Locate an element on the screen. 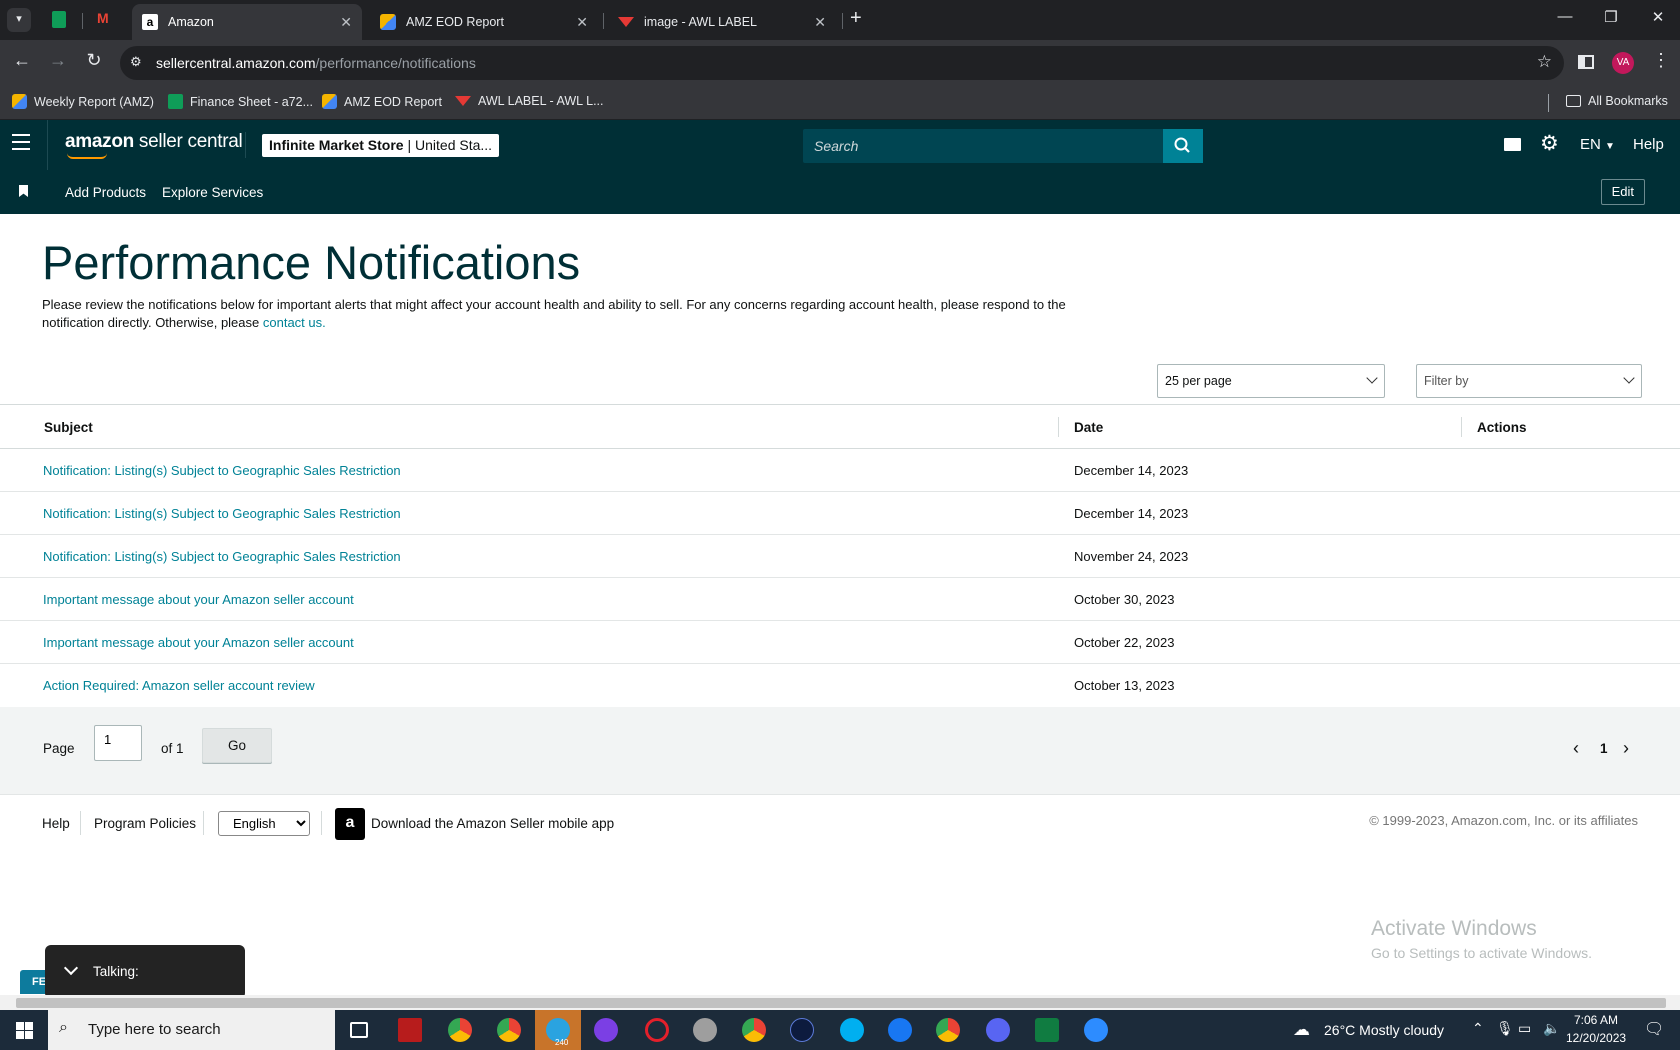 The width and height of the screenshot is (1680, 1050). network-icon: ▭ is located at coordinates (1524, 1028).